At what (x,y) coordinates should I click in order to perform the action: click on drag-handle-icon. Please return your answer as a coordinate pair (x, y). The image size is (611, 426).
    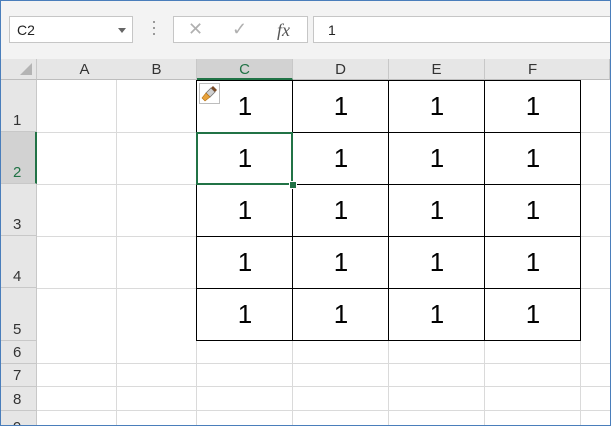
    Looking at the image, I should click on (154, 29).